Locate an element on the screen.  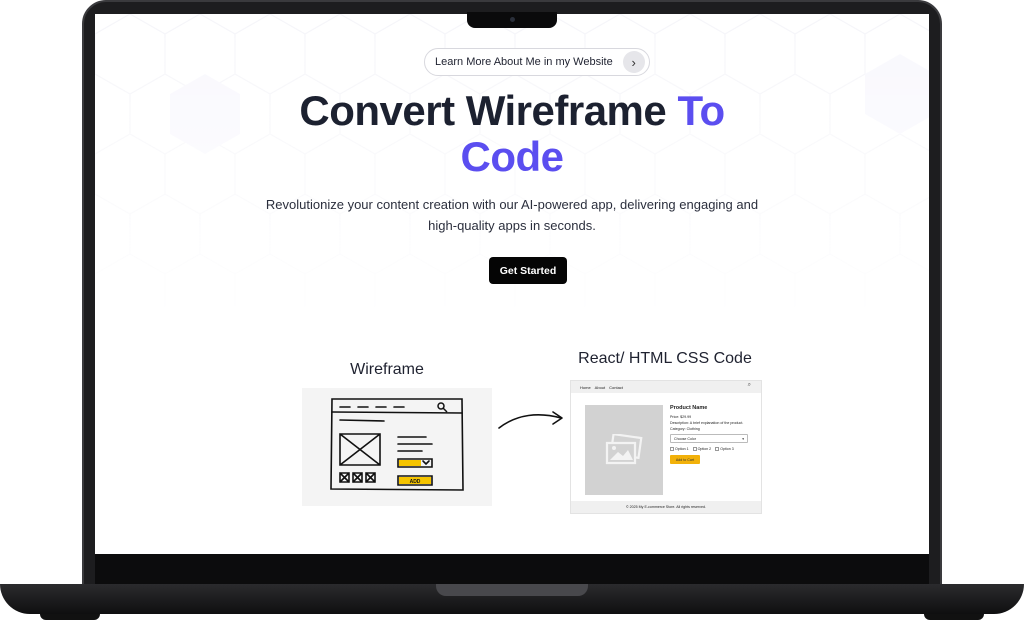
laptop-hinge-notch is located at coordinates (512, 590).